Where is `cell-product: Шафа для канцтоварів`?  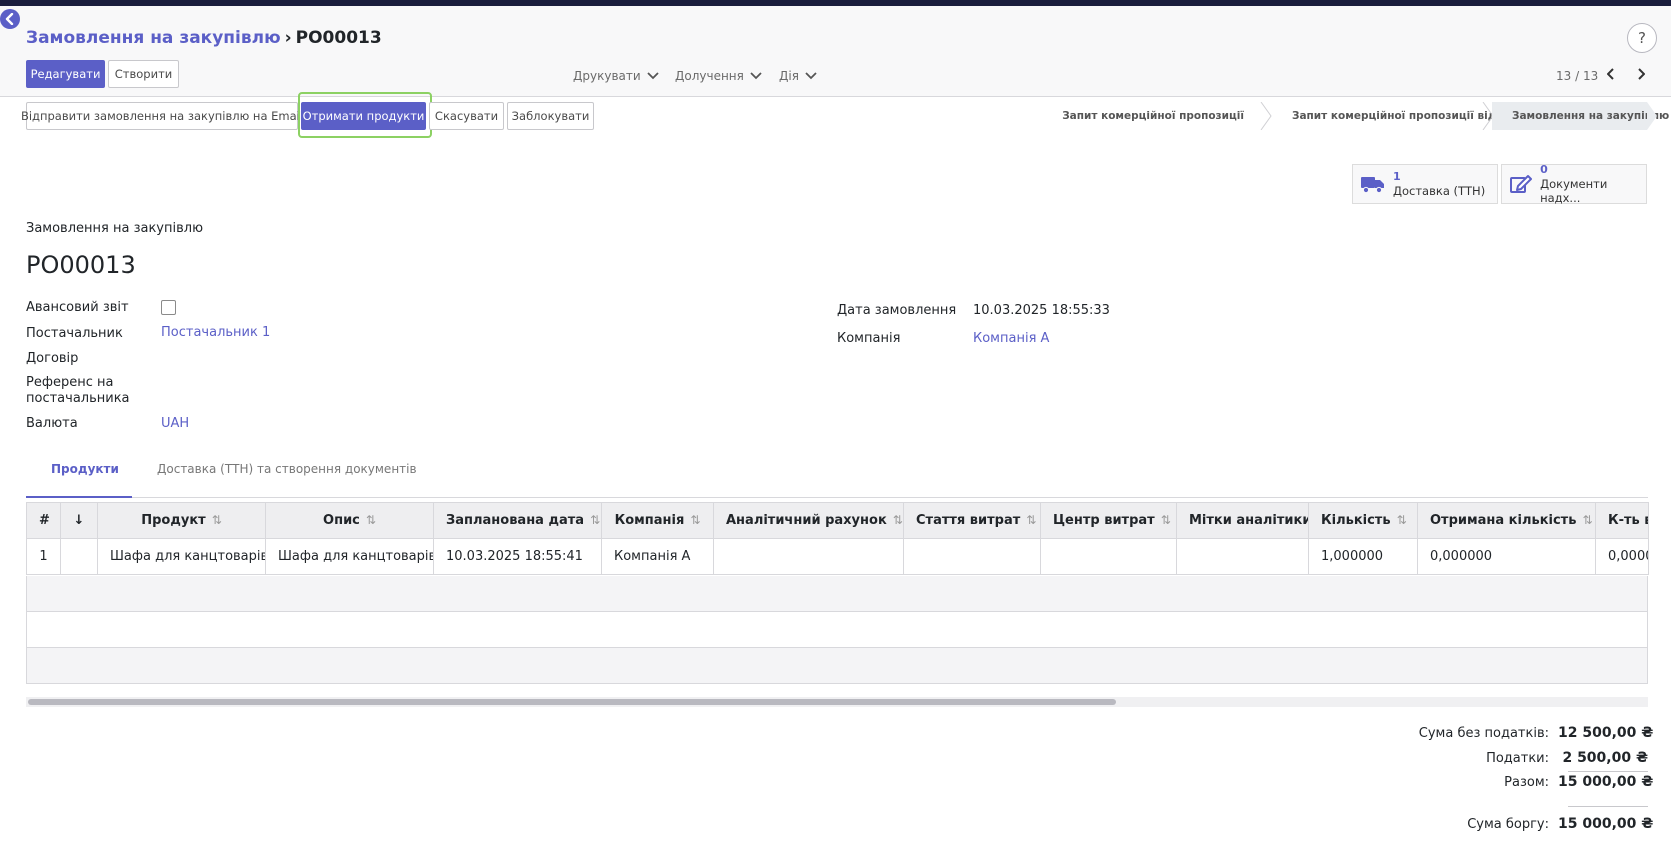 cell-product: Шафа для канцтоварів is located at coordinates (181, 556).